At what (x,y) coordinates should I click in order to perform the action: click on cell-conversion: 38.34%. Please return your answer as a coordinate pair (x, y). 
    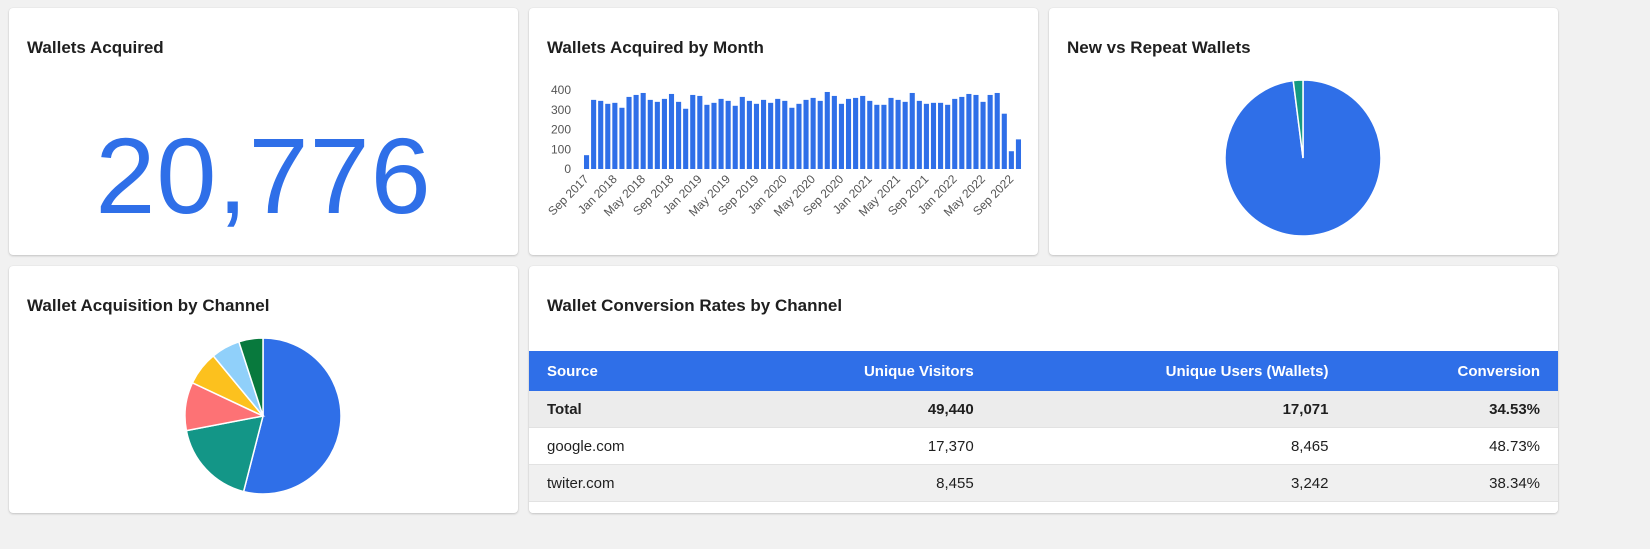
    Looking at the image, I should click on (1452, 483).